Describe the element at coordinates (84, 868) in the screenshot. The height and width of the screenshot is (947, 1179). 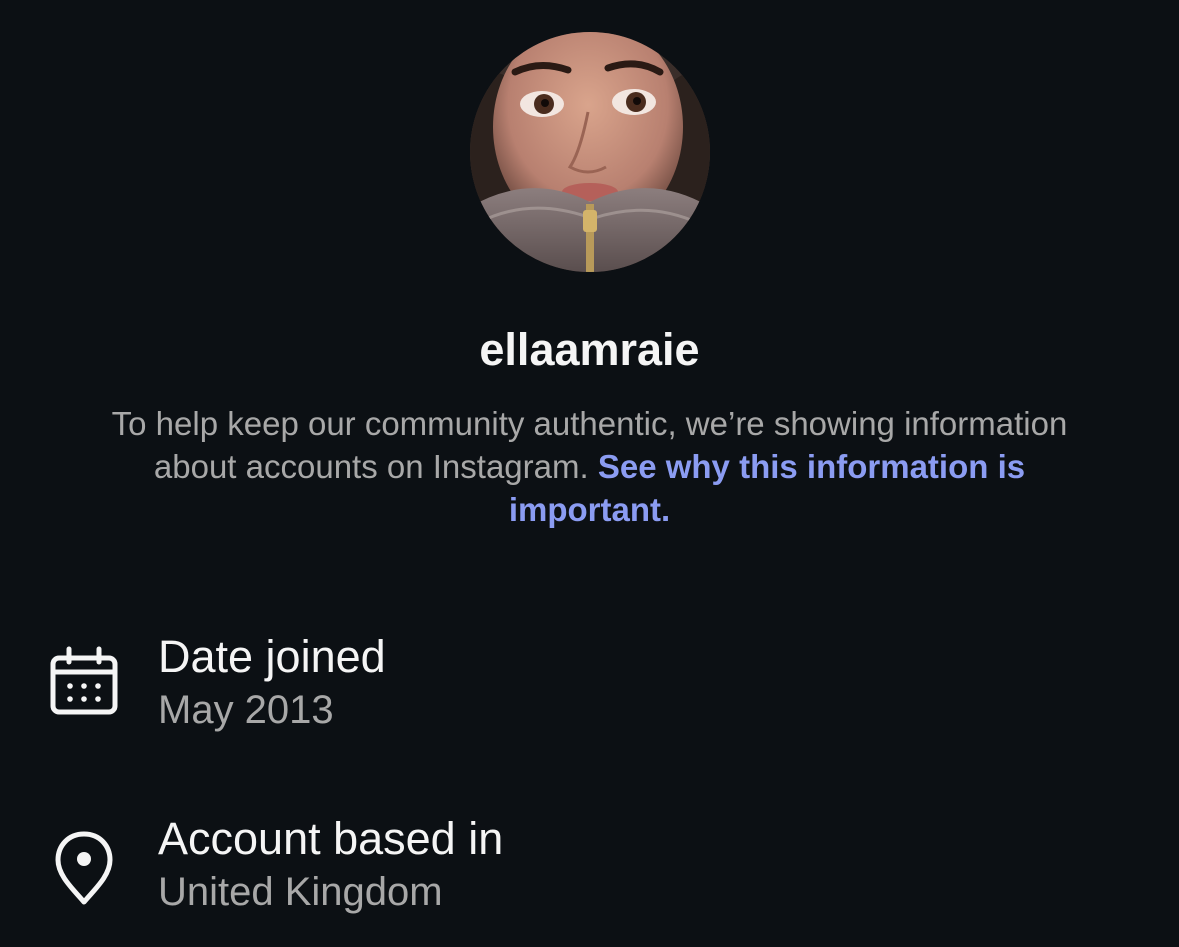
I see `location-pin-icon` at that location.